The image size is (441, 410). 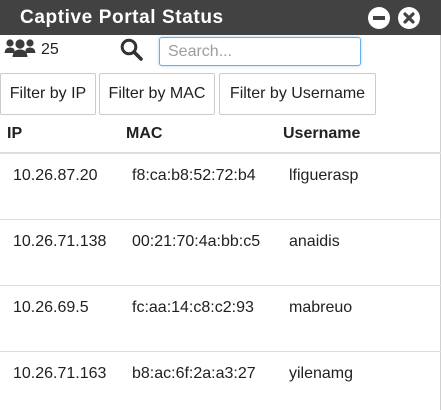 I want to click on widget-title: Captive Portal Status, so click(x=122, y=17).